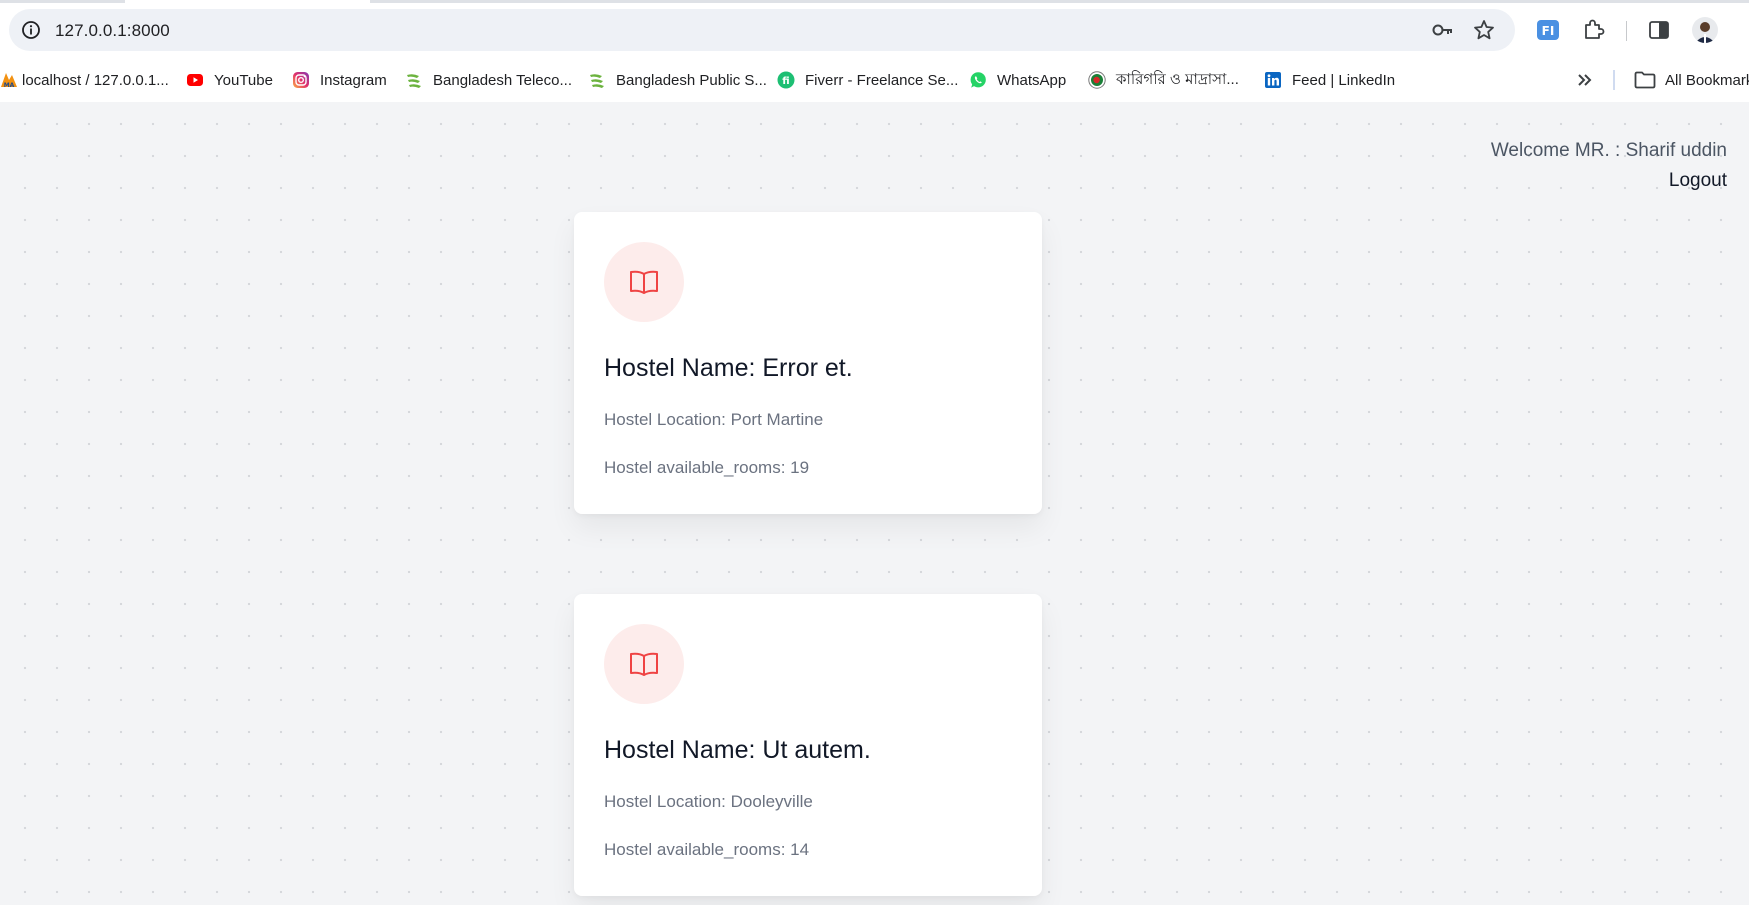 Image resolution: width=1749 pixels, height=905 pixels. I want to click on youtube-icon, so click(195, 80).